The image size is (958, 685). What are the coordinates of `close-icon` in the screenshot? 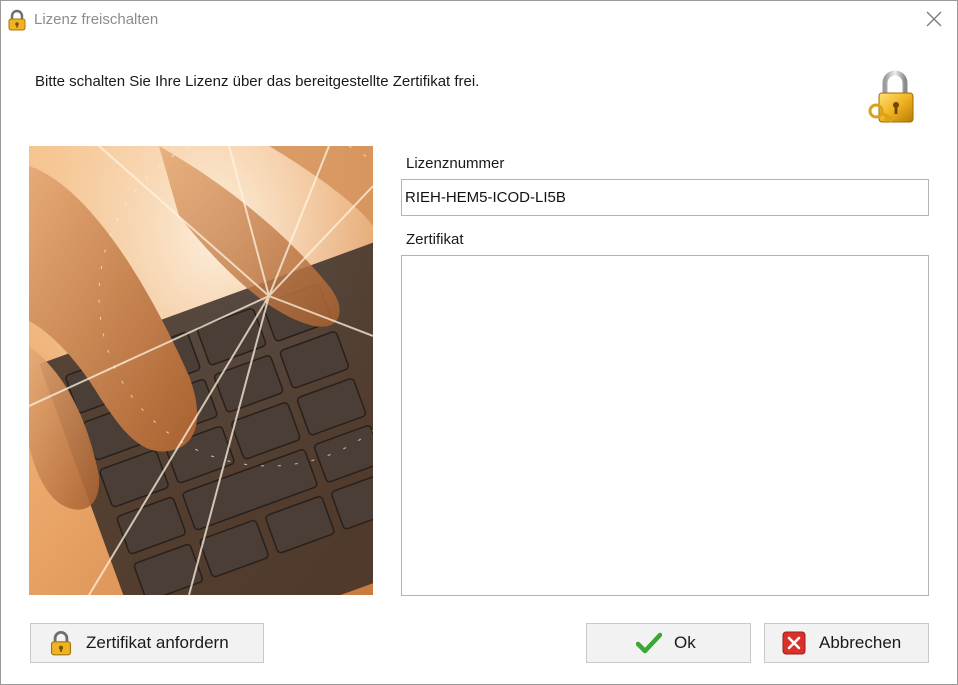 It's located at (934, 19).